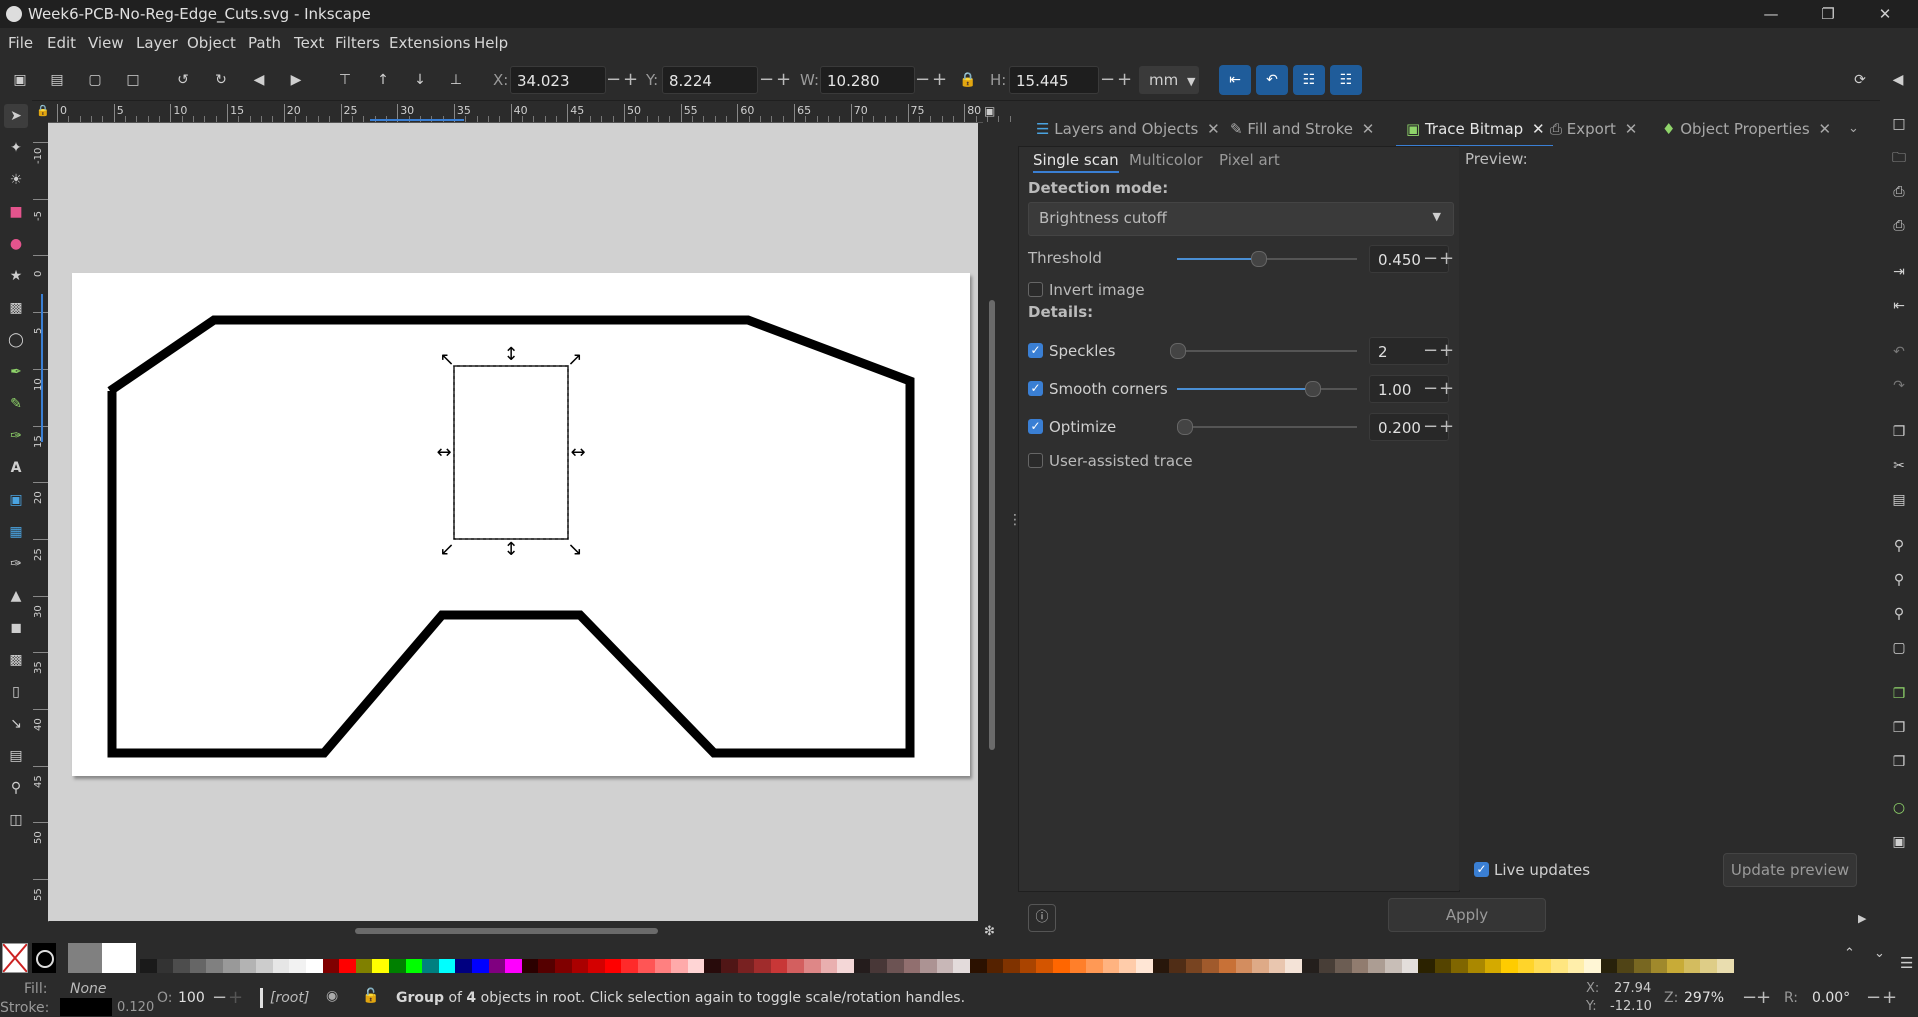  Describe the element at coordinates (1446, 351) in the screenshot. I see `speckles-increment-button: +` at that location.